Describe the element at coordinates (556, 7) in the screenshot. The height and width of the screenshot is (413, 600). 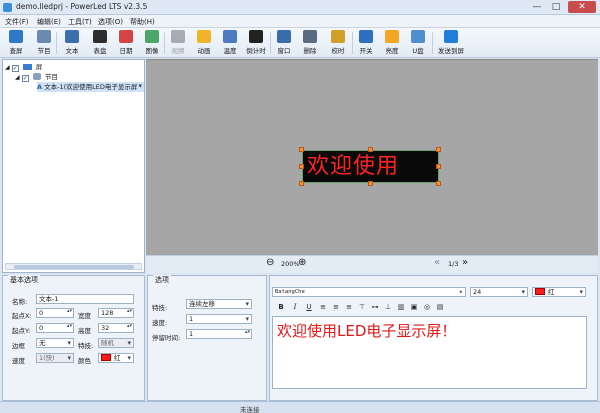
I see `maximize-button: □` at that location.